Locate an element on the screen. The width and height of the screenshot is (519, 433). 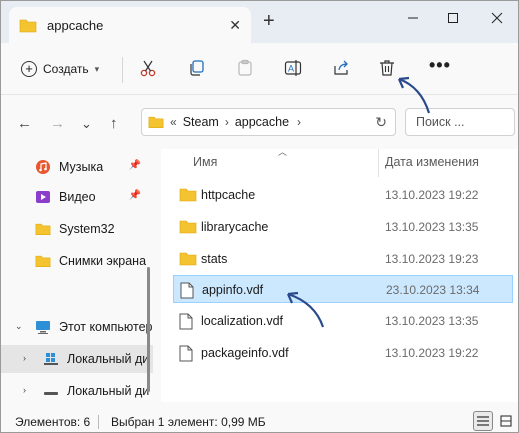
tiles-view-button is located at coordinates (506, 421).